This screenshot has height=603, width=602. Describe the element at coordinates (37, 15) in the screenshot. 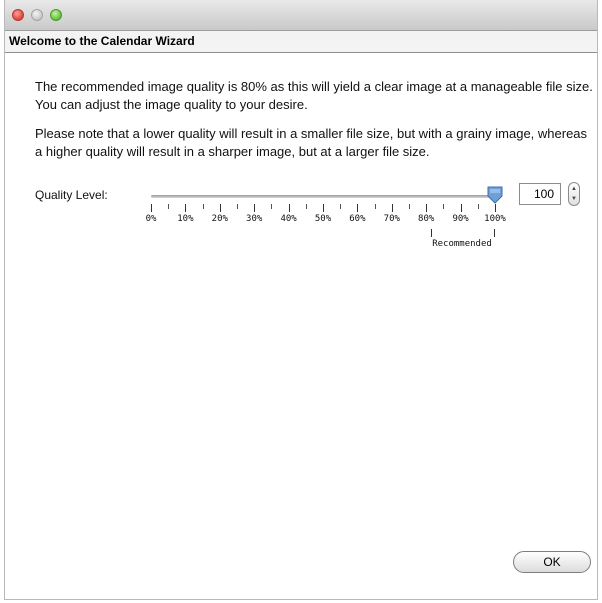

I see `minimize-window-icon` at that location.